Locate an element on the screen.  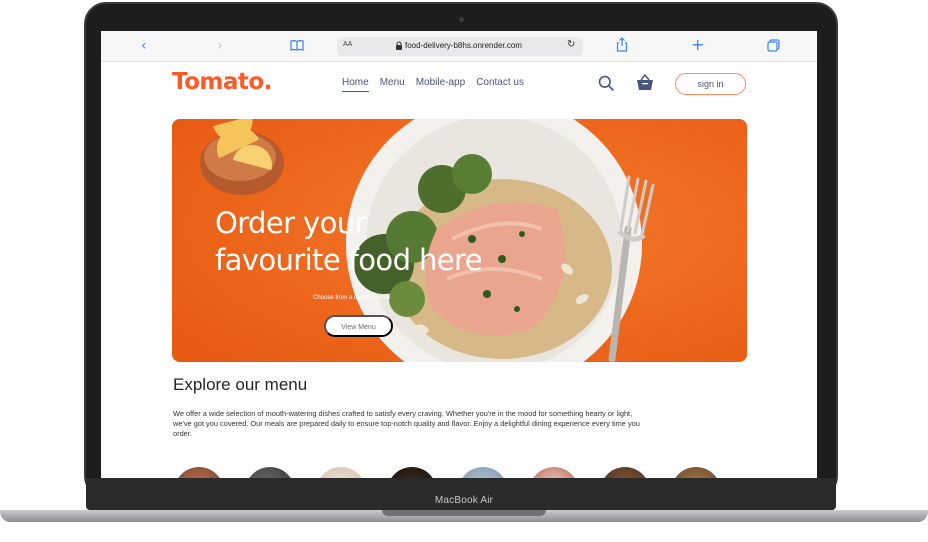
nav-item-contact-us: Contact us is located at coordinates (500, 84).